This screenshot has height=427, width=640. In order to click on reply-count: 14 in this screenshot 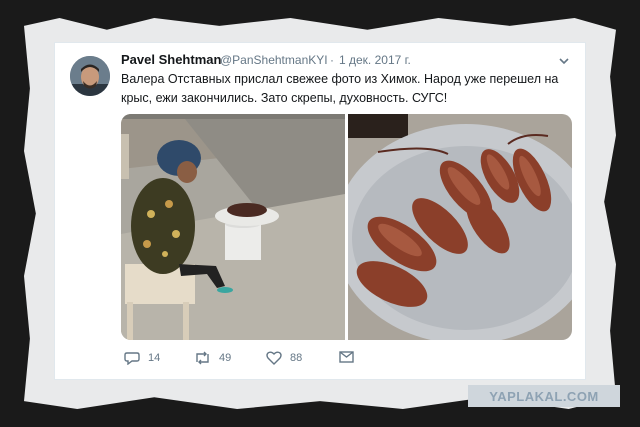, I will do `click(154, 358)`.